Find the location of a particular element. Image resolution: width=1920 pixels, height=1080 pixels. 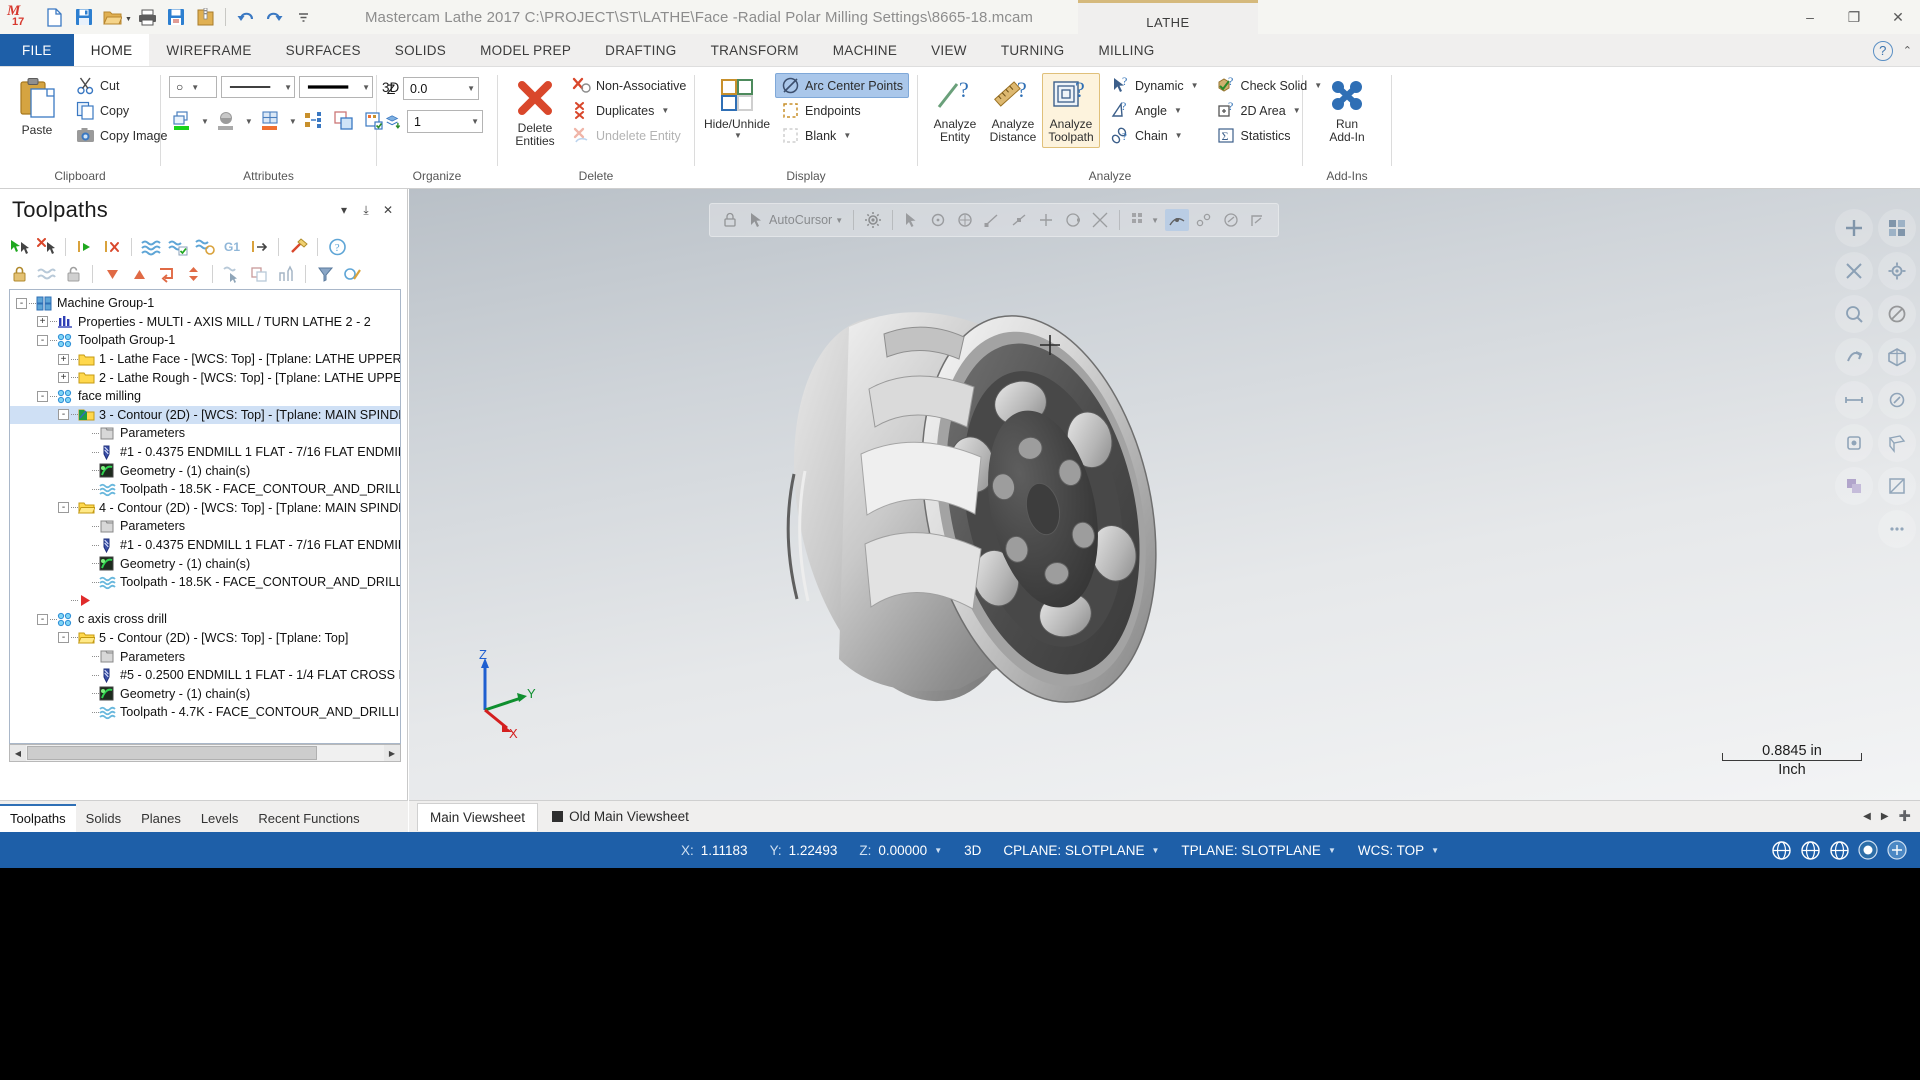

viewsheet-prev-icon: ◀ is located at coordinates (1867, 816).